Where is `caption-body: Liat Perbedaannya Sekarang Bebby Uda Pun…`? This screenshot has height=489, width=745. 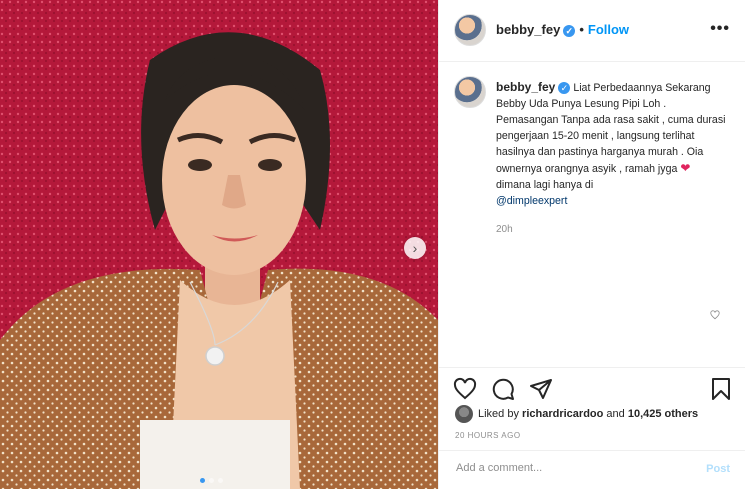 caption-body: Liat Perbedaannya Sekarang Bebby Uda Pun… is located at coordinates (611, 128).